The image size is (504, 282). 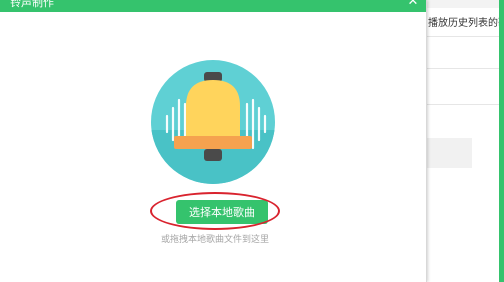 What do you see at coordinates (214, 240) in the screenshot?
I see `drag-drop-hint: 或拖拽本地歌曲文件到这里` at bounding box center [214, 240].